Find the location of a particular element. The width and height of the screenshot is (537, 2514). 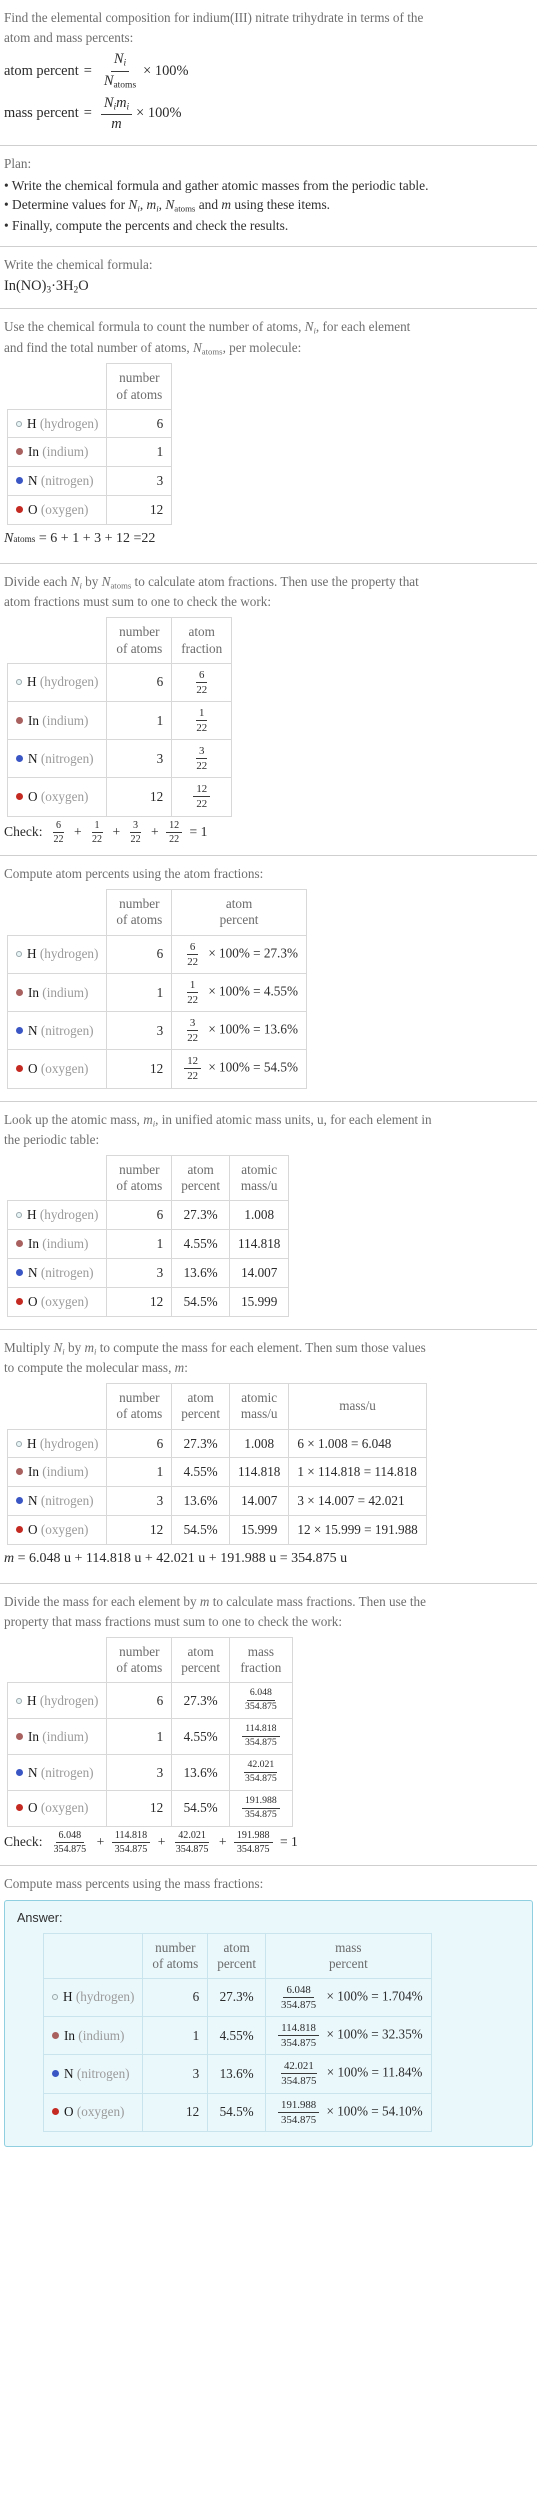

cell-atom-percent-expression: 3 22 × 100% = 13.6% is located at coordinates (239, 1031).